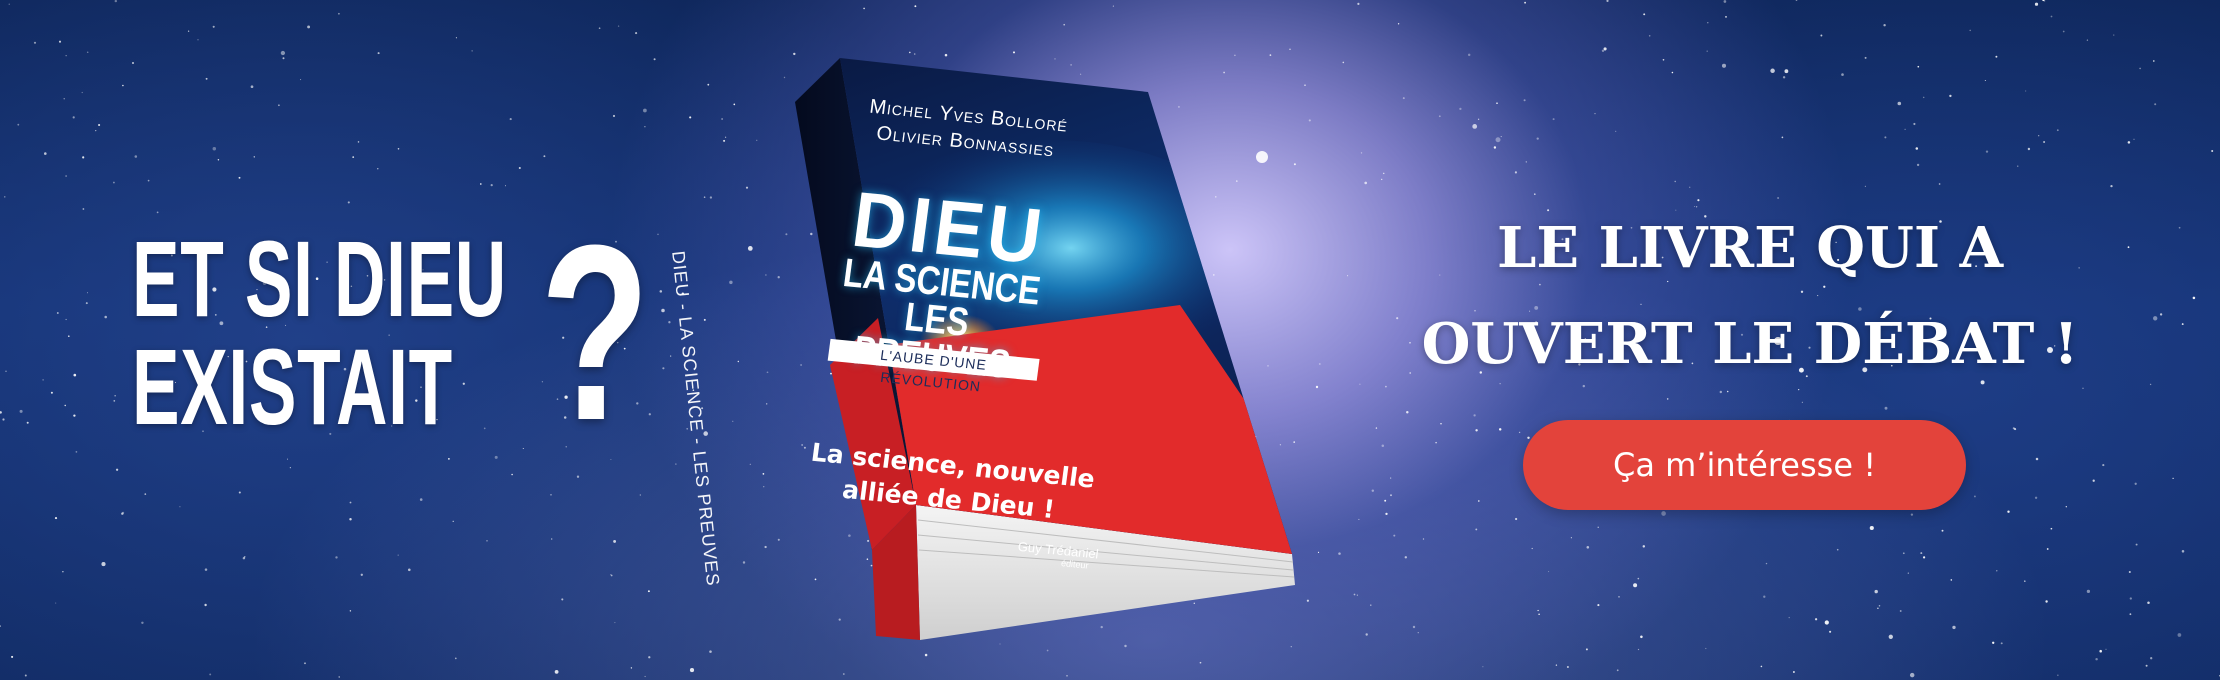  What do you see at coordinates (319, 278) in the screenshot?
I see `headline-left-line1: ET SI DIEU` at bounding box center [319, 278].